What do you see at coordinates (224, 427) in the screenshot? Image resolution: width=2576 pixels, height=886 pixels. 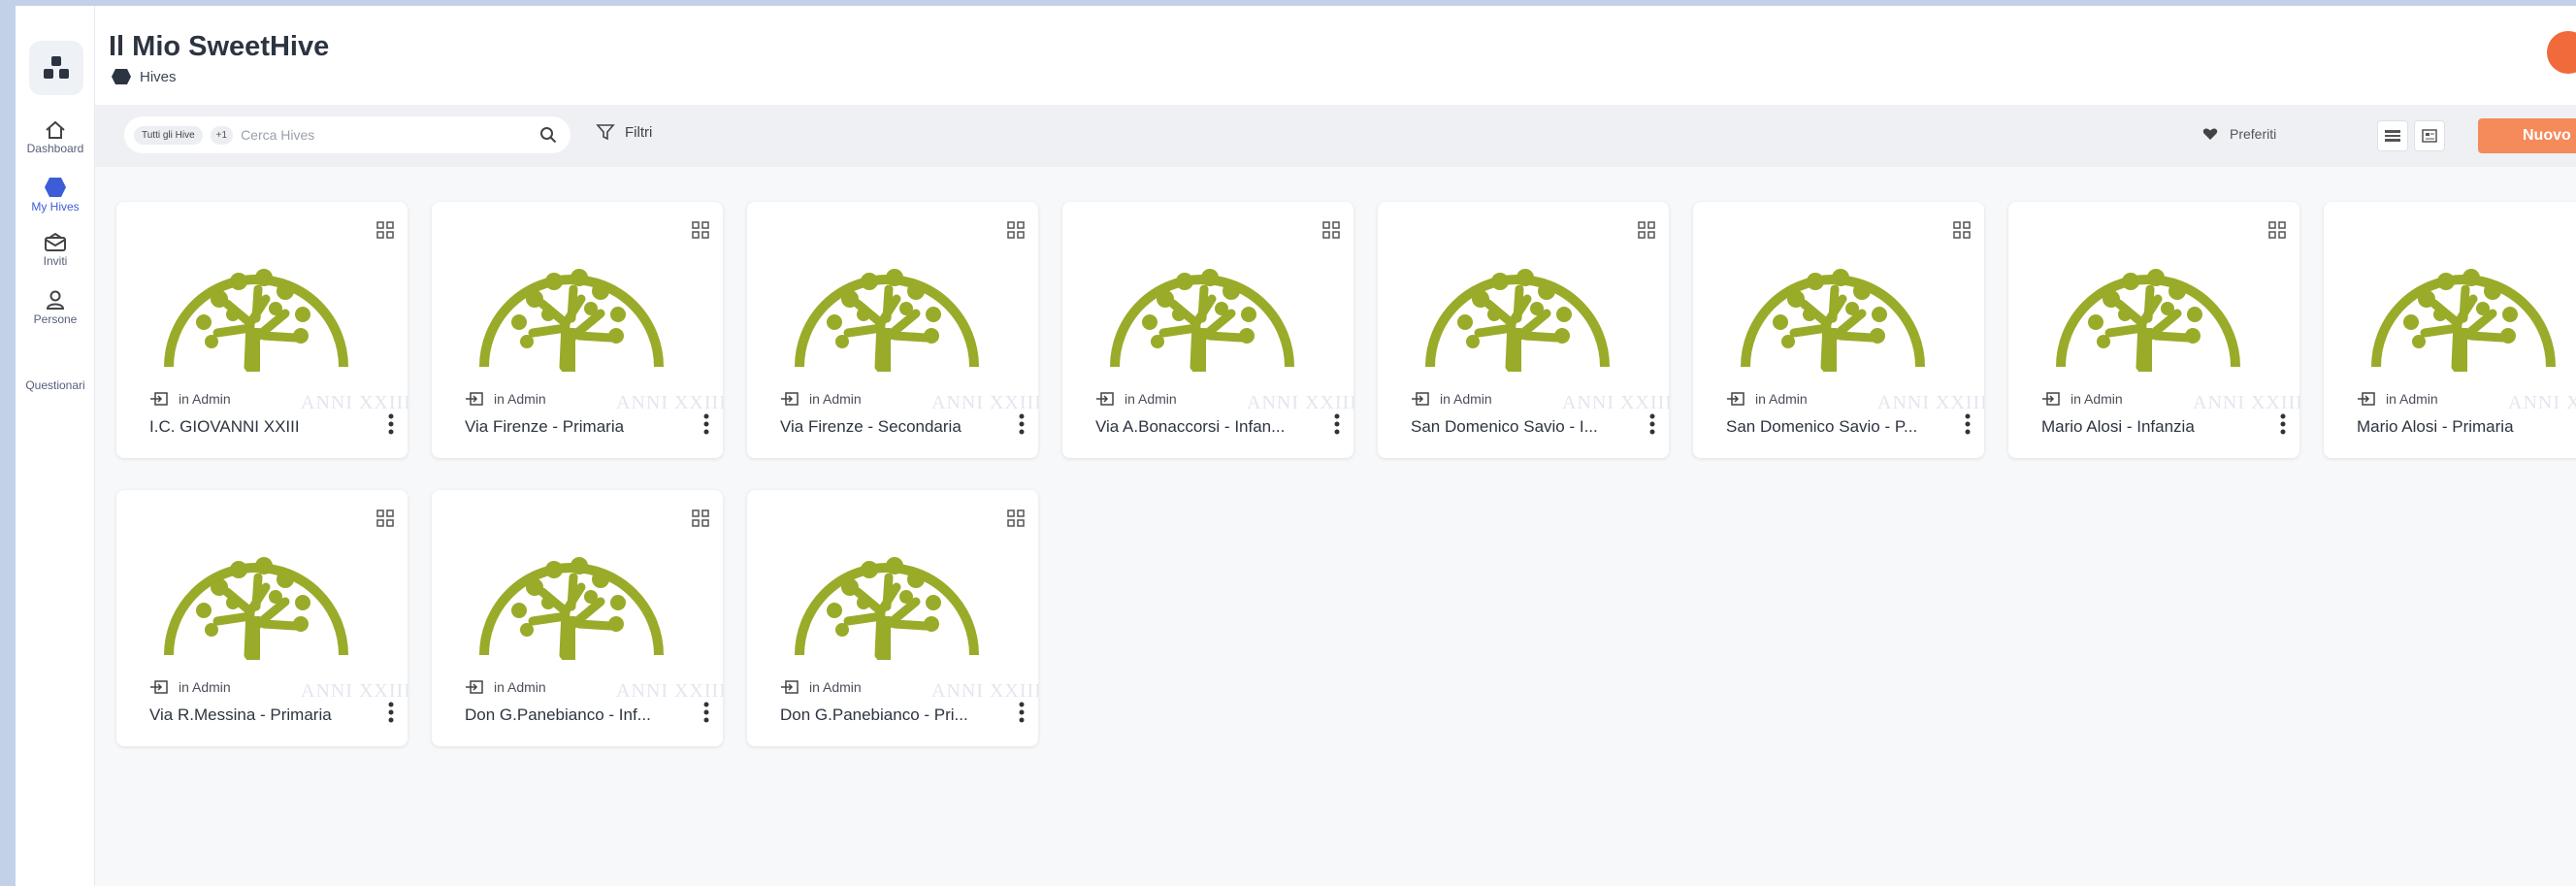 I see `hive-name: I.C. GIOVANNI XXIII` at bounding box center [224, 427].